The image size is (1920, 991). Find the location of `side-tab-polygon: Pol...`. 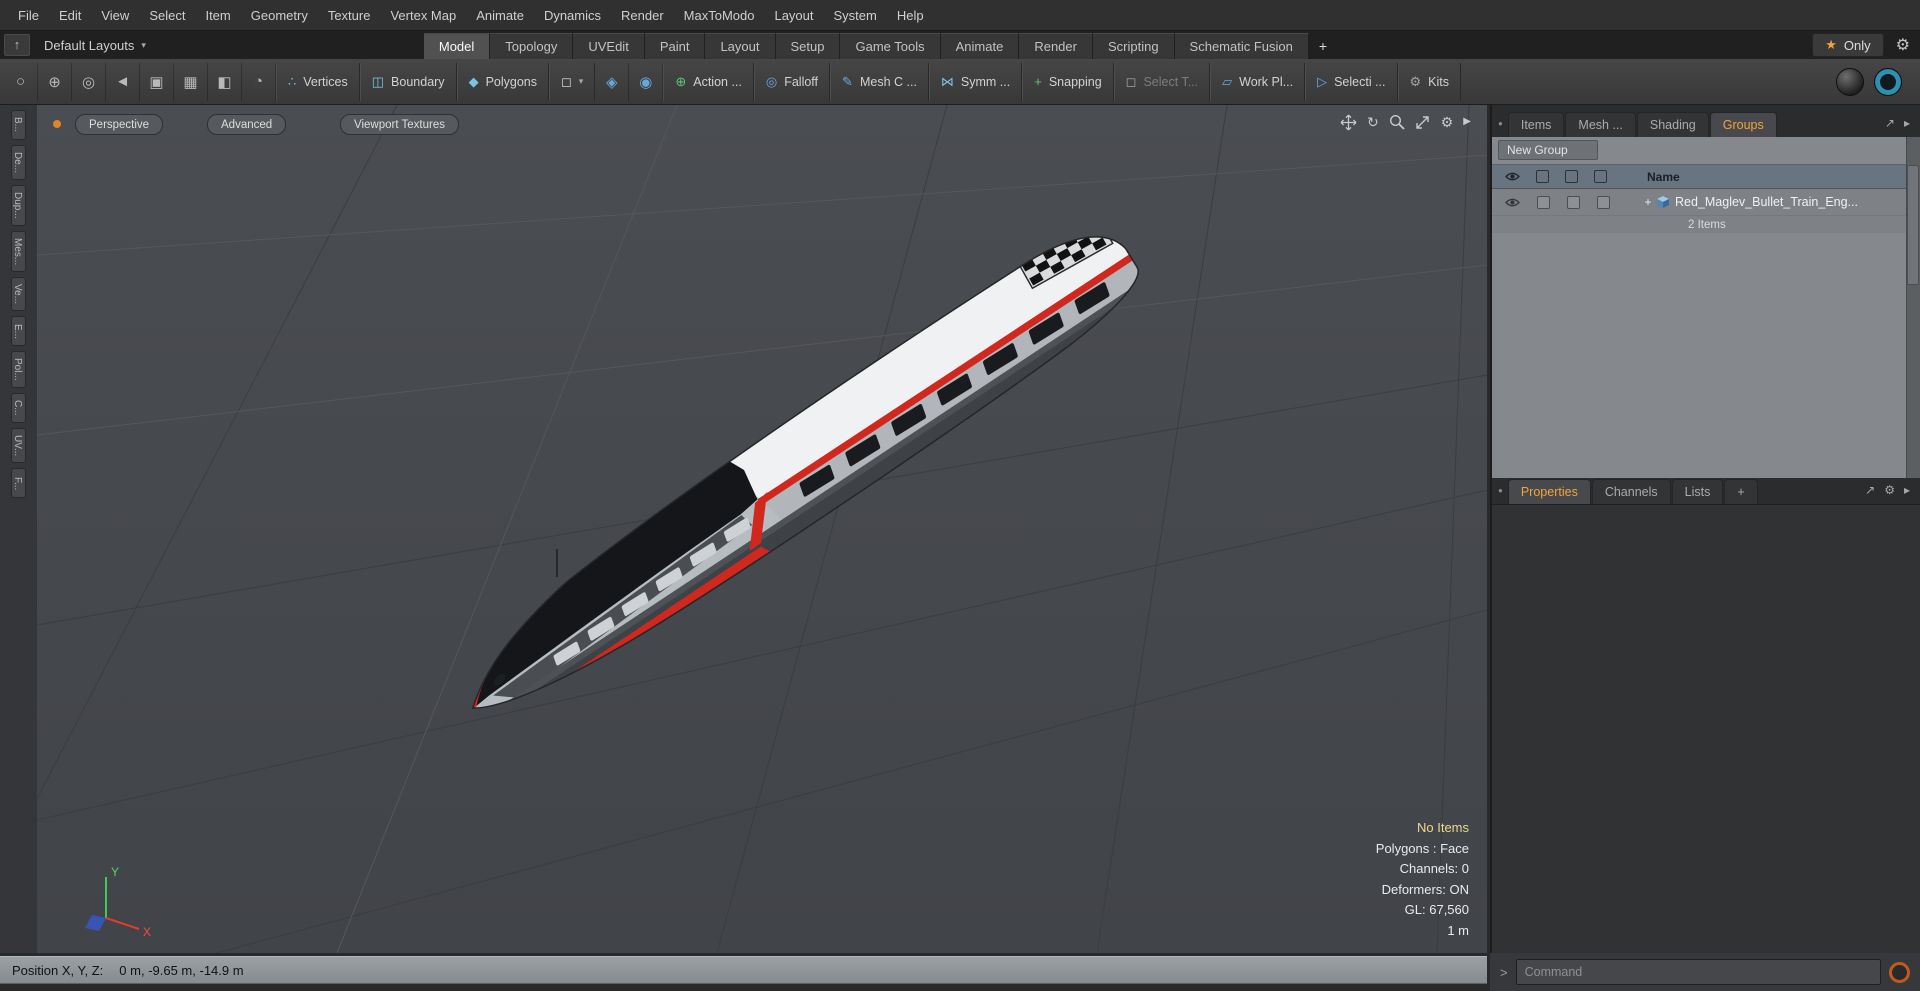

side-tab-polygon: Pol... is located at coordinates (18, 369).